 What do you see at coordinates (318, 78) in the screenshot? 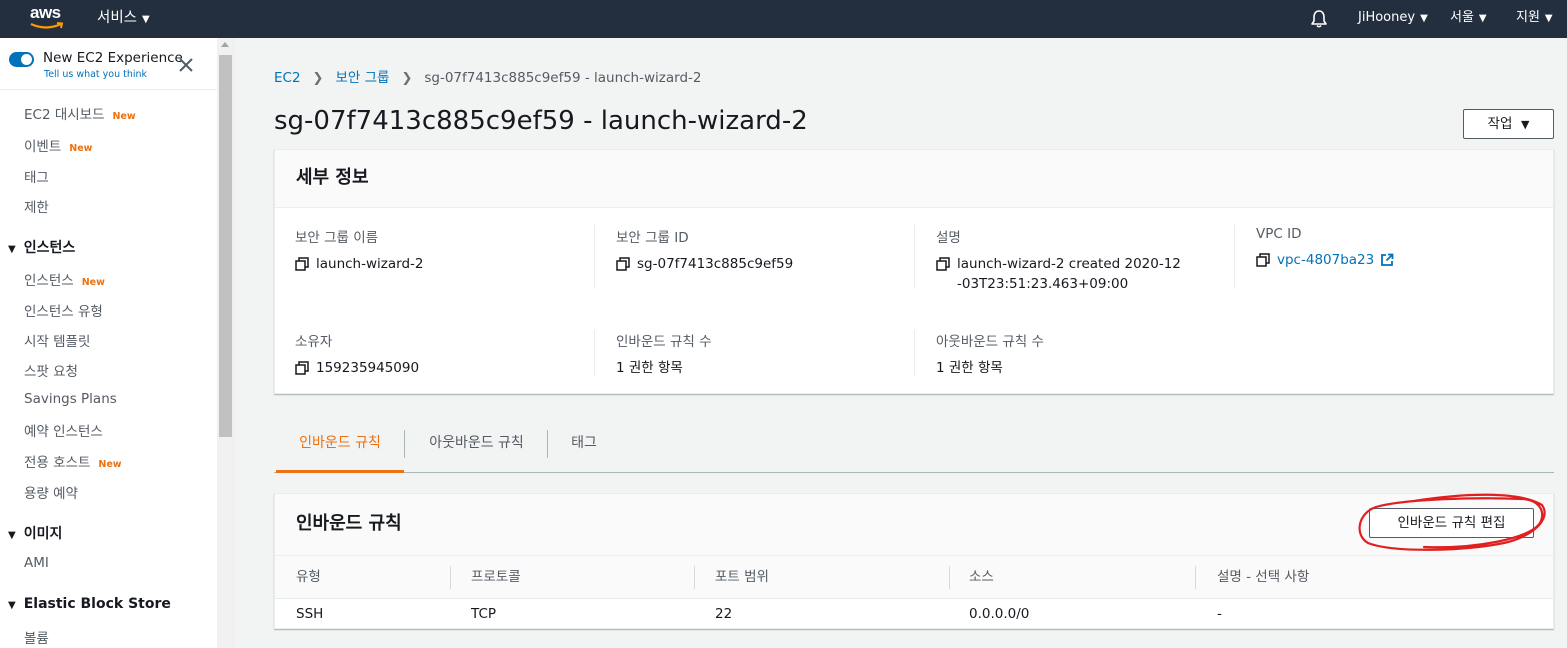
I see `chevron-right-icon: ❯` at bounding box center [318, 78].